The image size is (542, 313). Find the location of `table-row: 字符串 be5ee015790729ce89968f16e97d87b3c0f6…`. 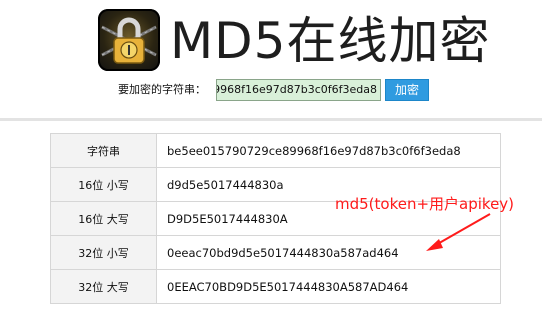

table-row: 字符串 be5ee015790729ce89968f16e97d87b3c0f6… is located at coordinates (275, 150).